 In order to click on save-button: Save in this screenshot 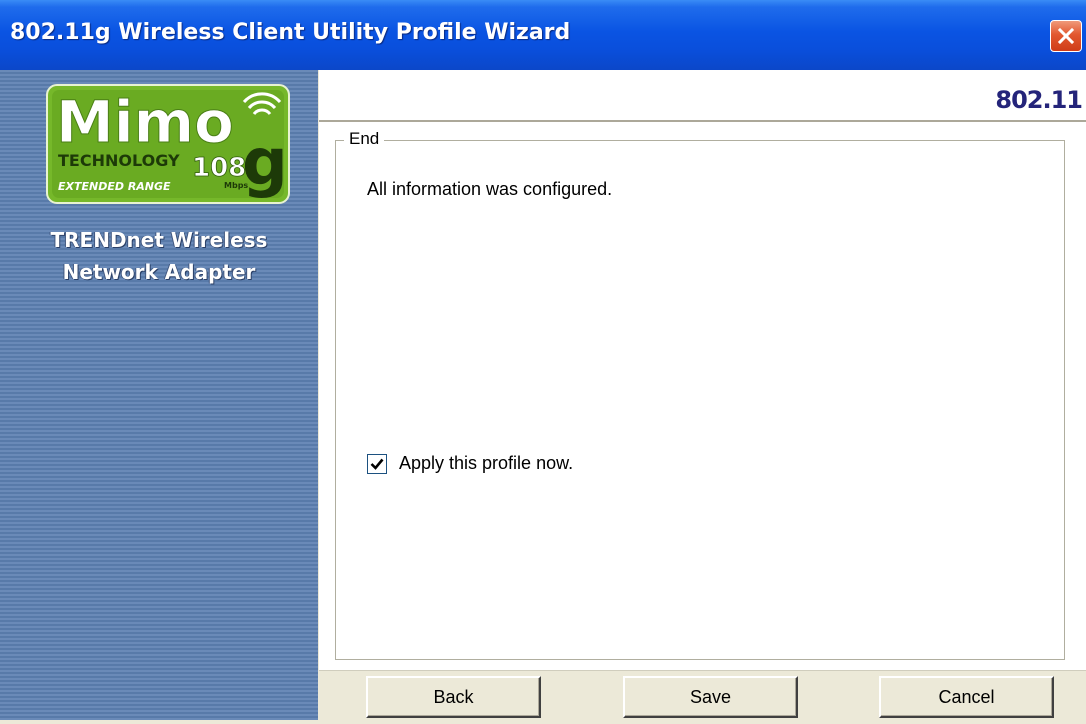, I will do `click(710, 697)`.